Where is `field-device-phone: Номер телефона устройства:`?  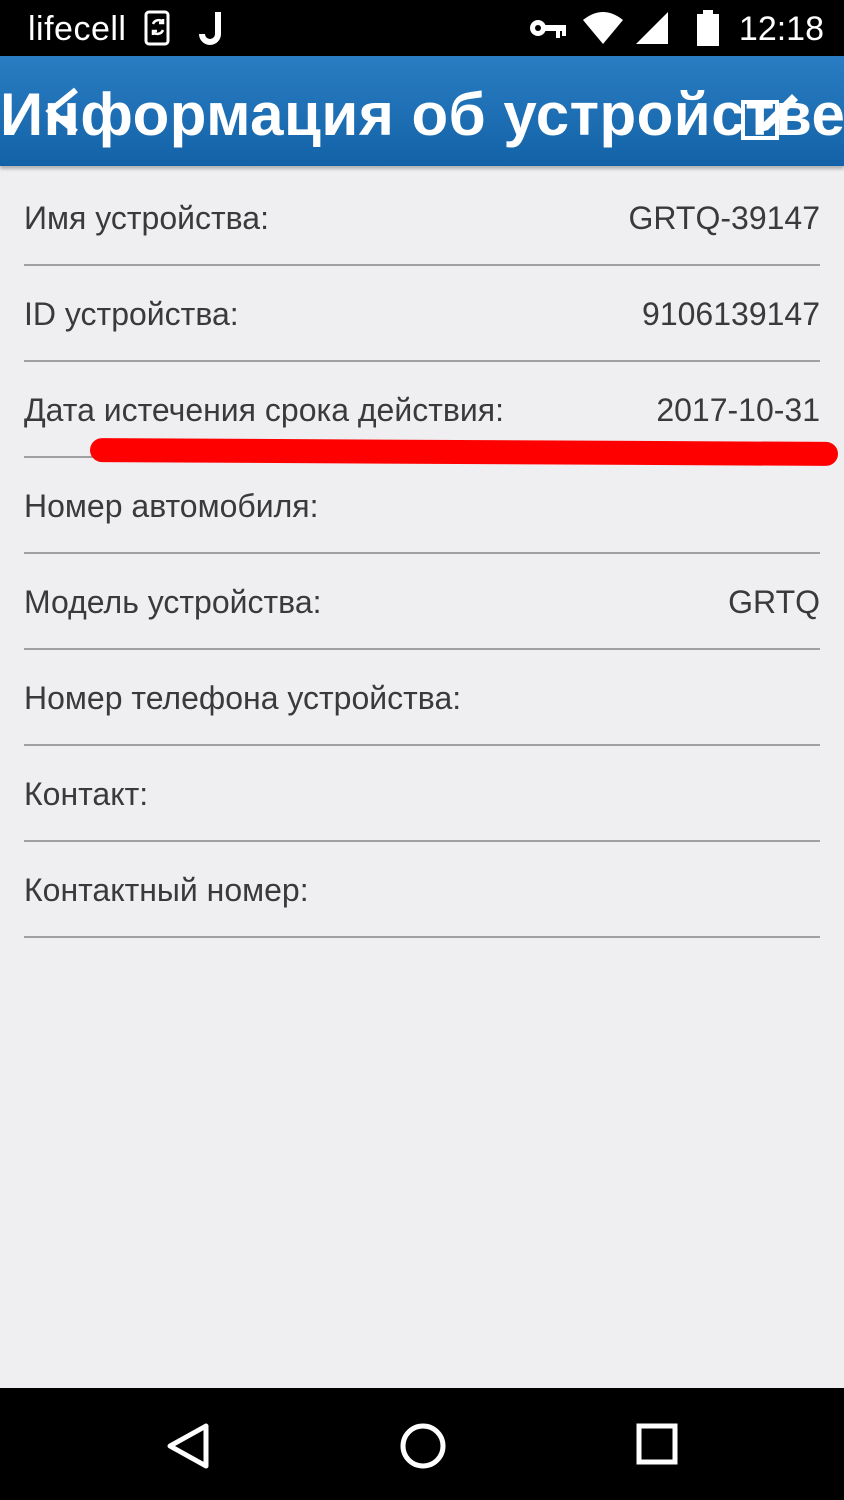
field-device-phone: Номер телефона устройства: is located at coordinates (422, 698).